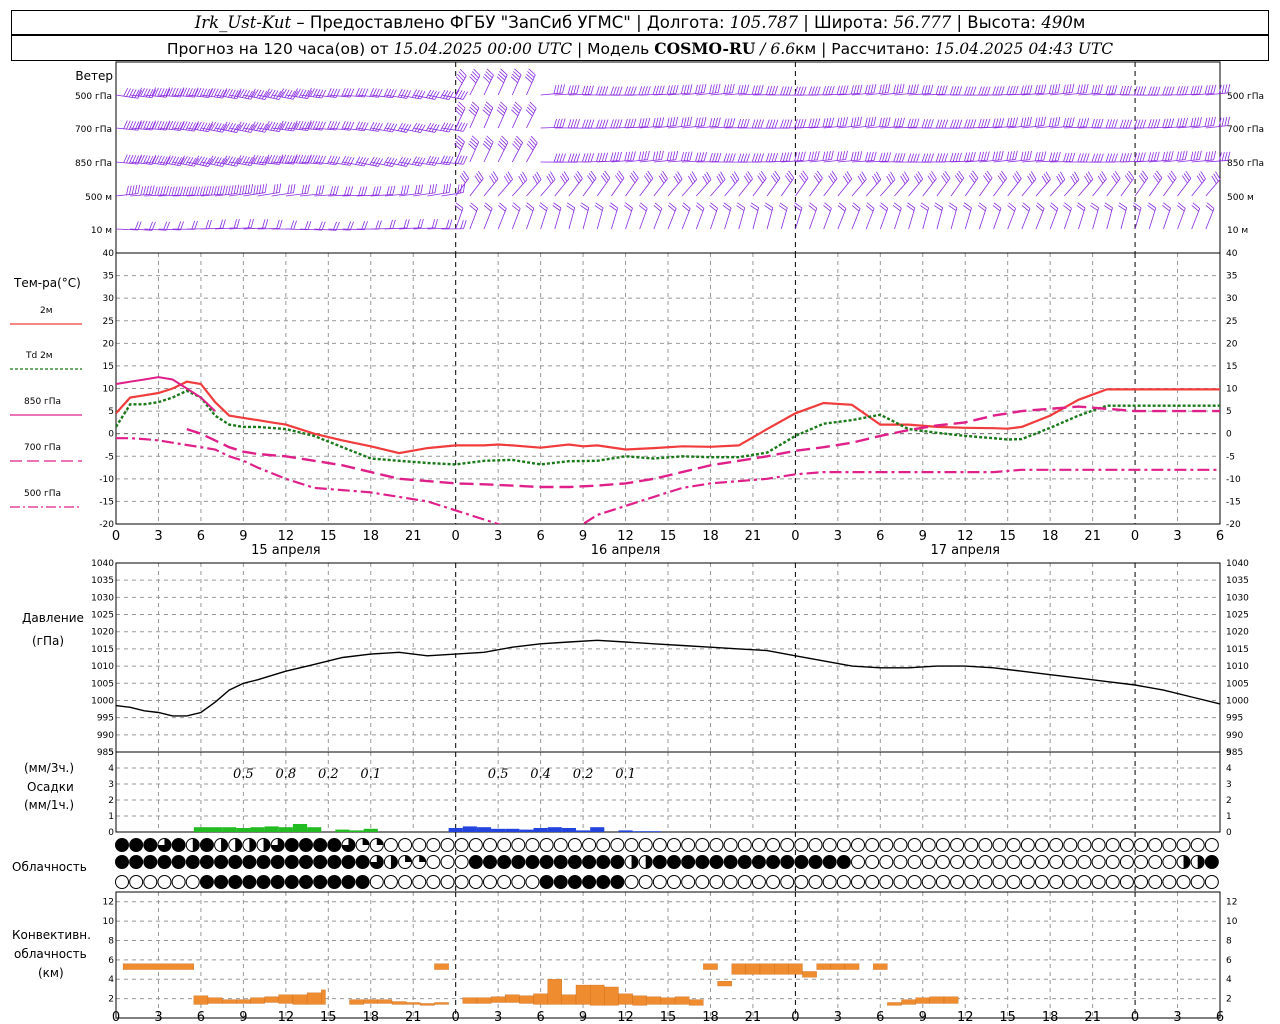 This screenshot has height=1024, width=1280. I want to click on precip-3h-total: 0.5, so click(243, 774).